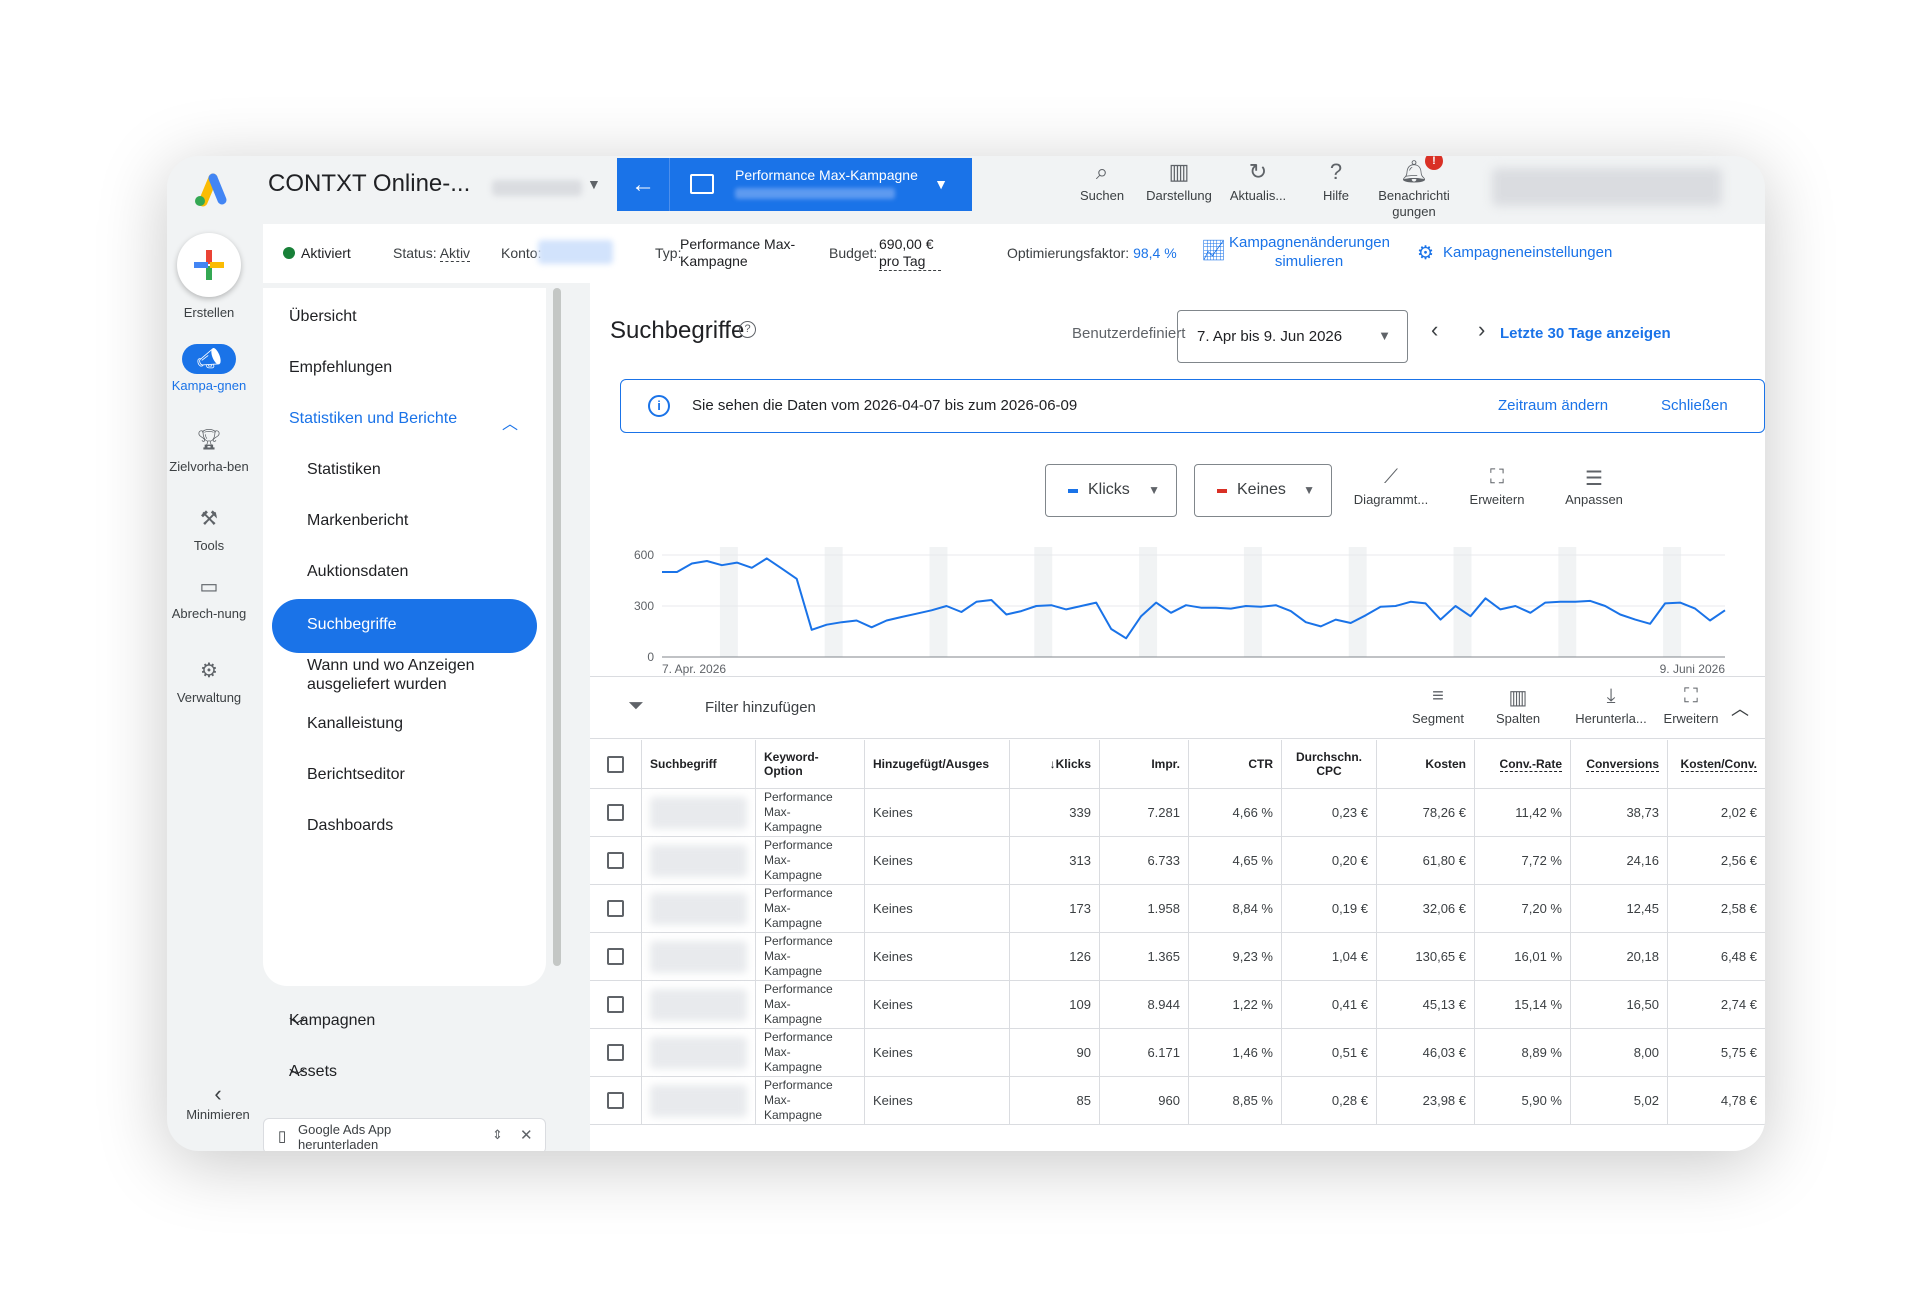  I want to click on header-keyword-option: Keyword-Option, so click(810, 764).